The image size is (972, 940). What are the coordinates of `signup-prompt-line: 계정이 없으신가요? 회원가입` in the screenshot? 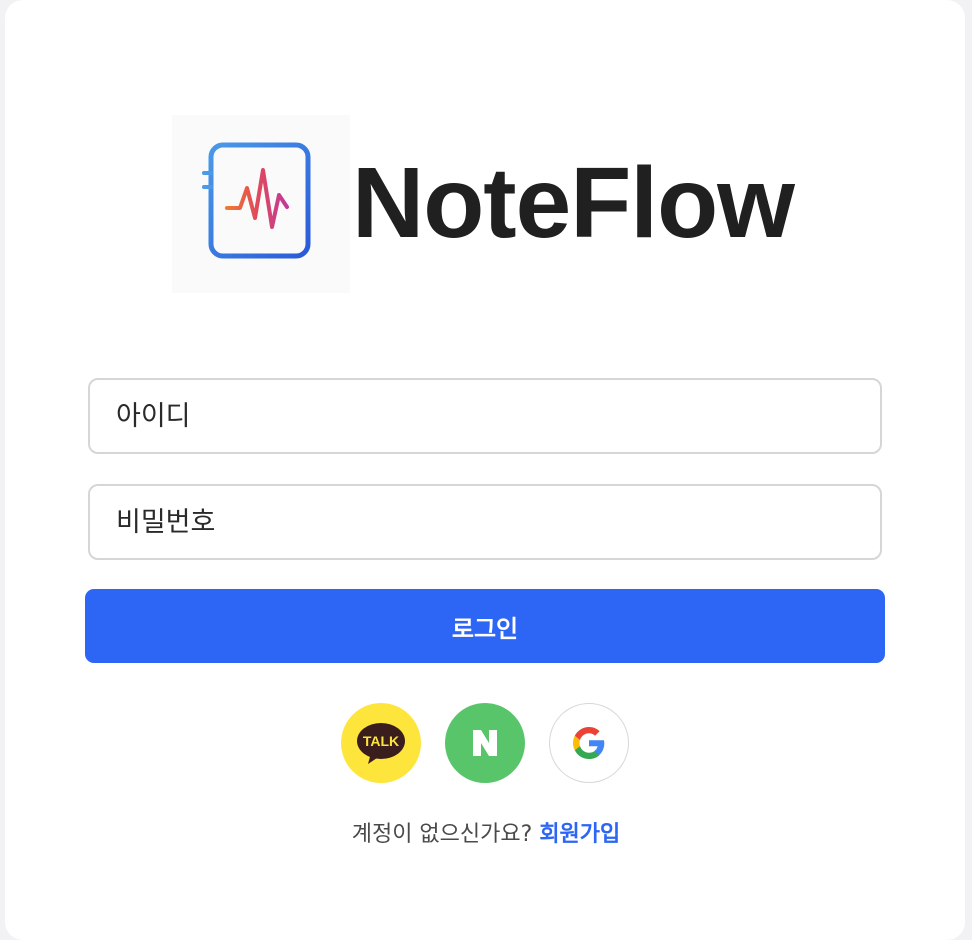 It's located at (486, 832).